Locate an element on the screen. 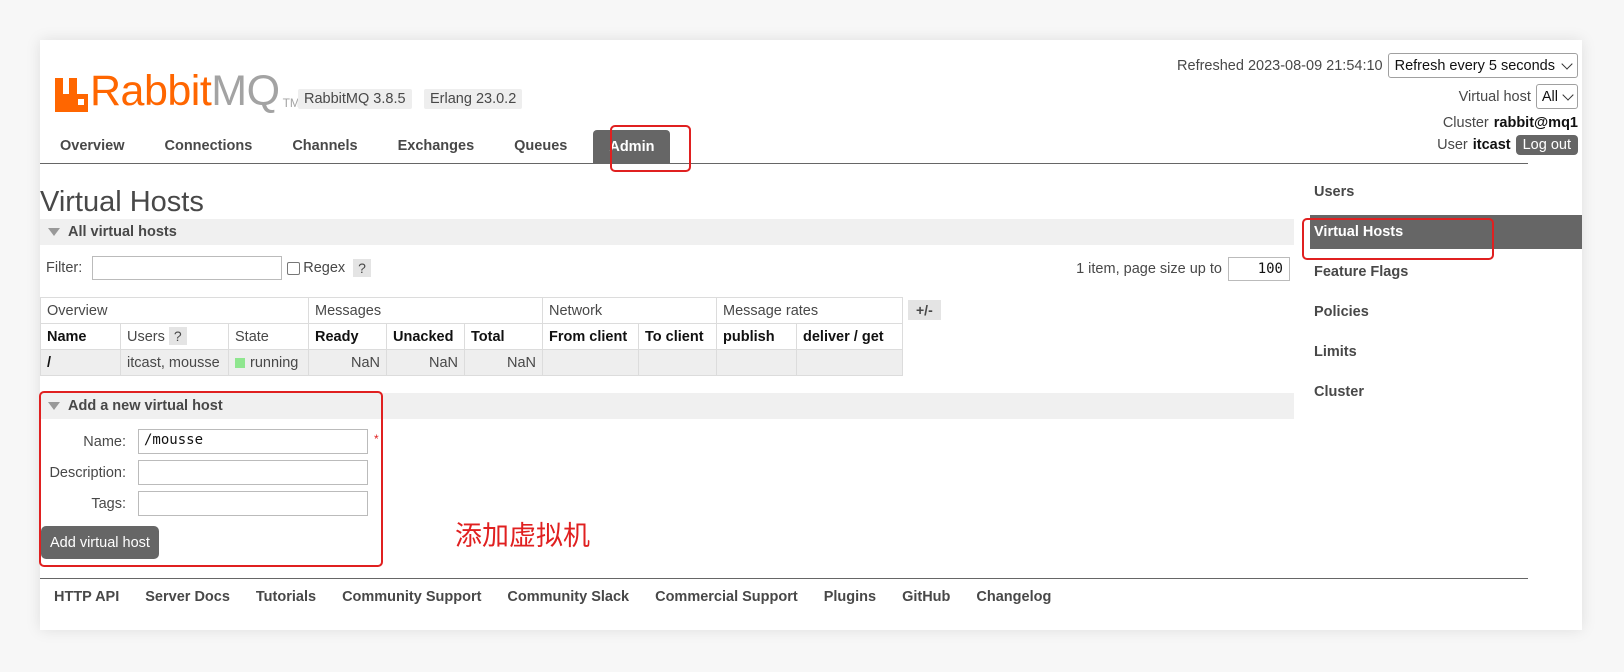  footer-link-server-docs: Server Docs is located at coordinates (187, 597).